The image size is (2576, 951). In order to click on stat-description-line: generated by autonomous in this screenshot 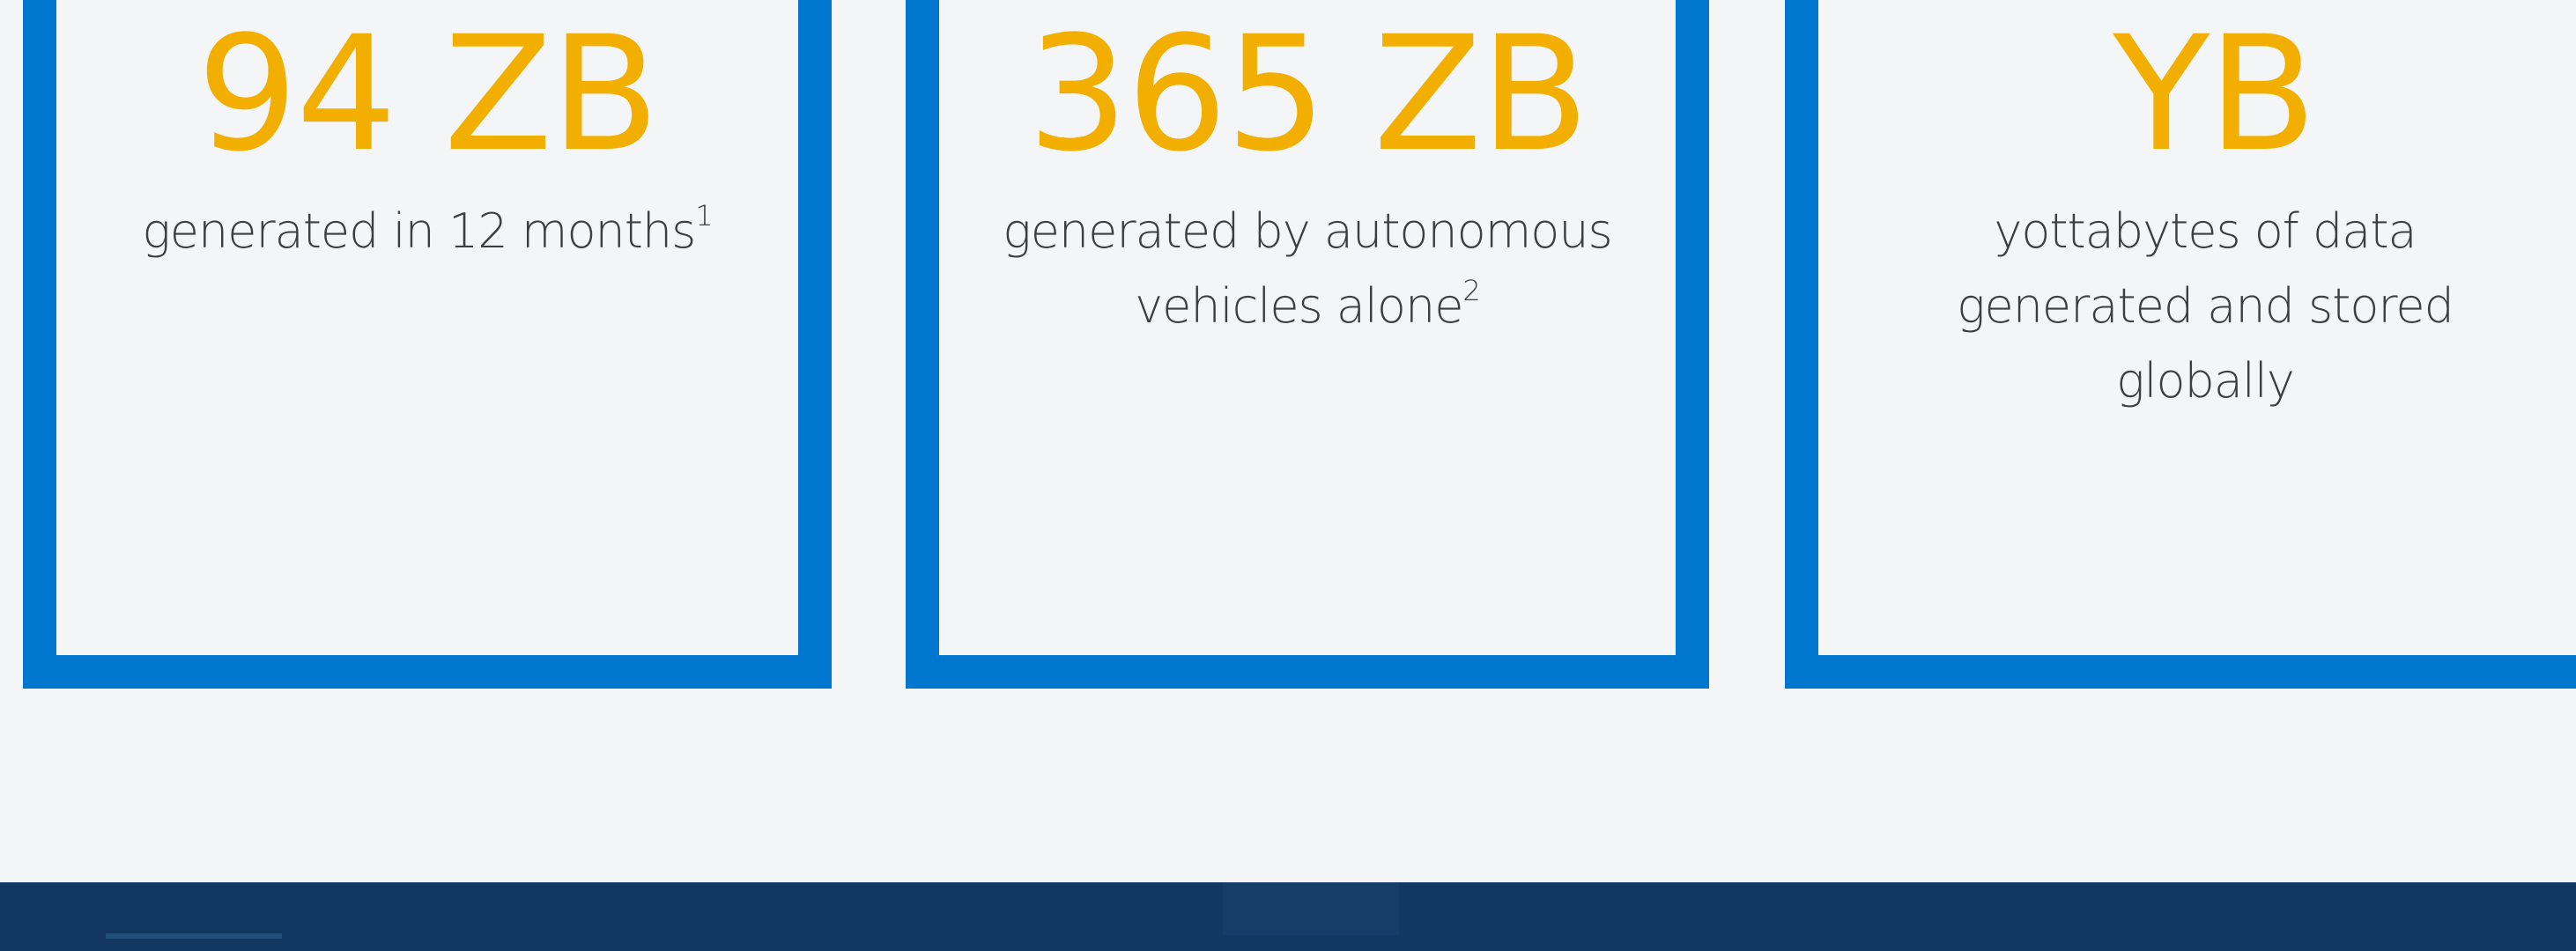, I will do `click(1307, 231)`.